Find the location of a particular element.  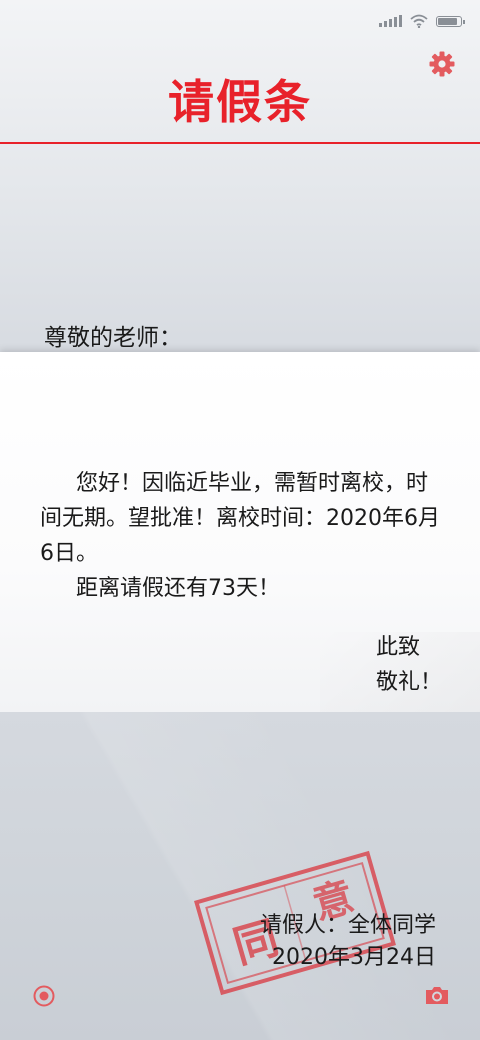

signal-icon is located at coordinates (390, 21).